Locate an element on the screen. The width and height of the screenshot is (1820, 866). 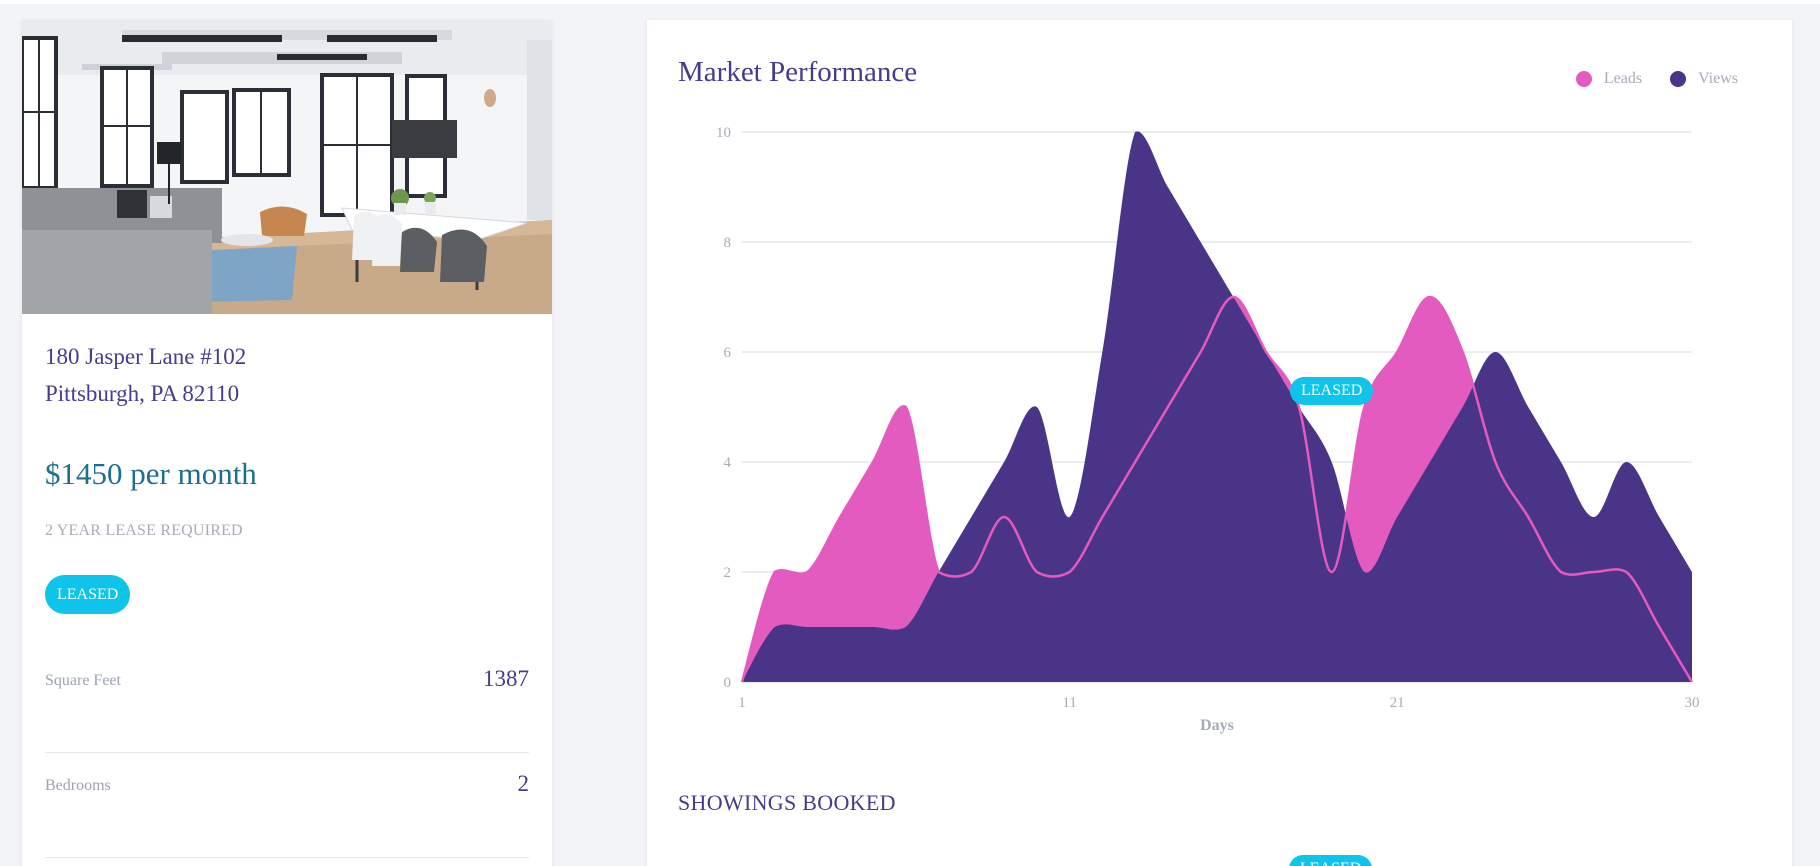
y-tick-label: 10 is located at coordinates (723, 133).